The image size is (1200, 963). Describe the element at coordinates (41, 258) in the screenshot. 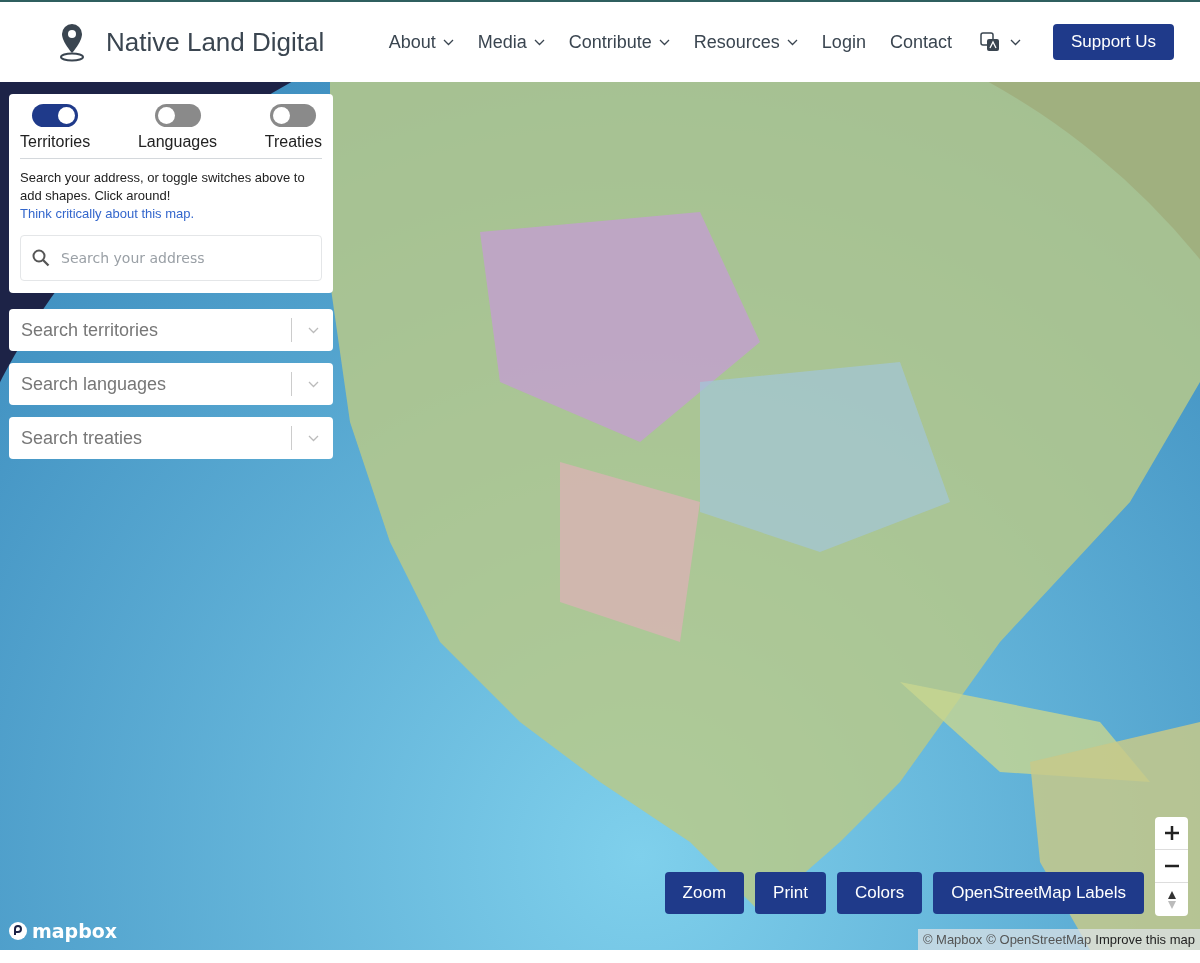

I see `search-icon` at that location.